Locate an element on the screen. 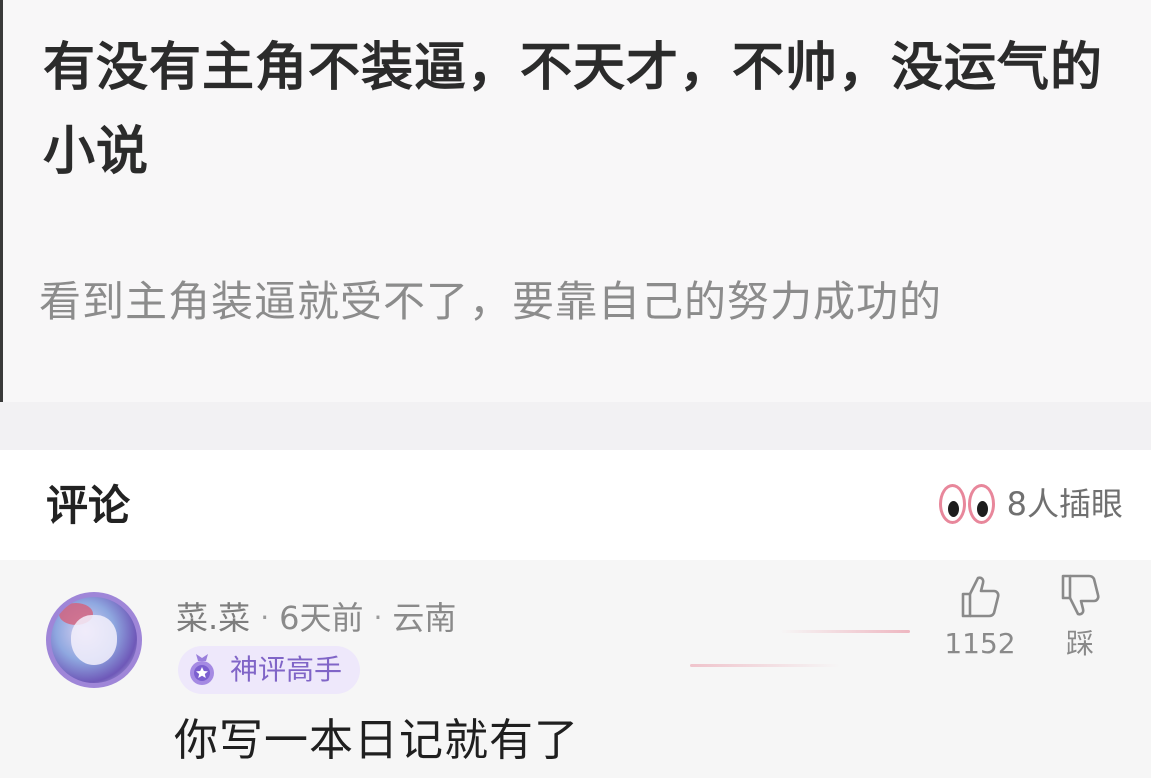 The height and width of the screenshot is (778, 1151). question-description: 看到主角装逼就受不了，要靠自己的努力成功的 is located at coordinates (491, 301).